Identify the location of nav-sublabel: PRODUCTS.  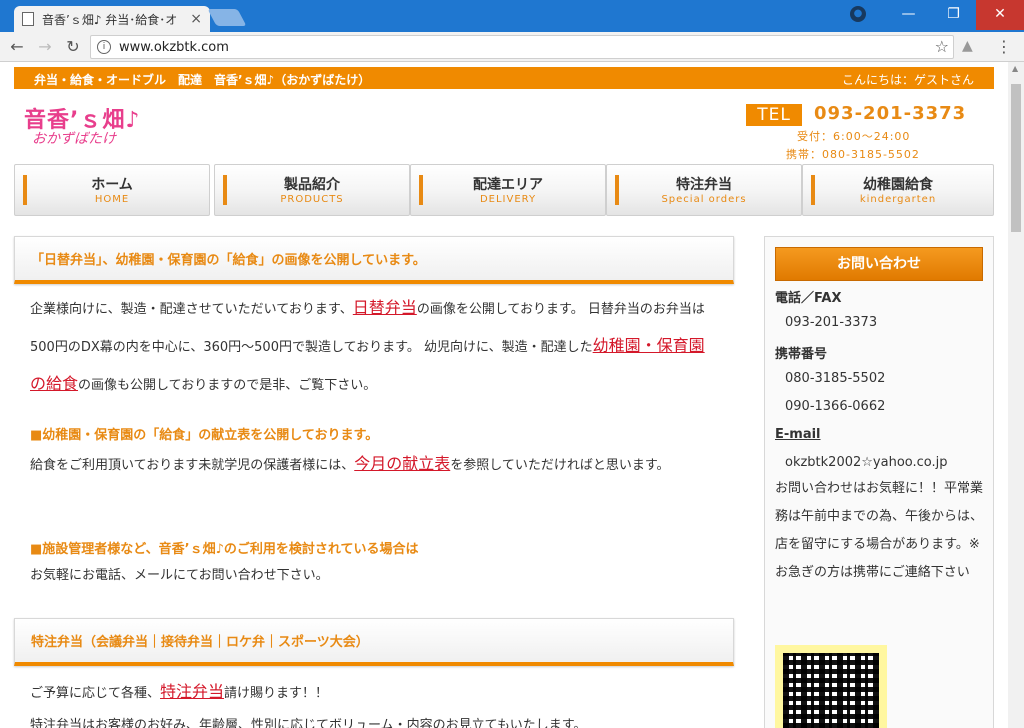
(312, 199).